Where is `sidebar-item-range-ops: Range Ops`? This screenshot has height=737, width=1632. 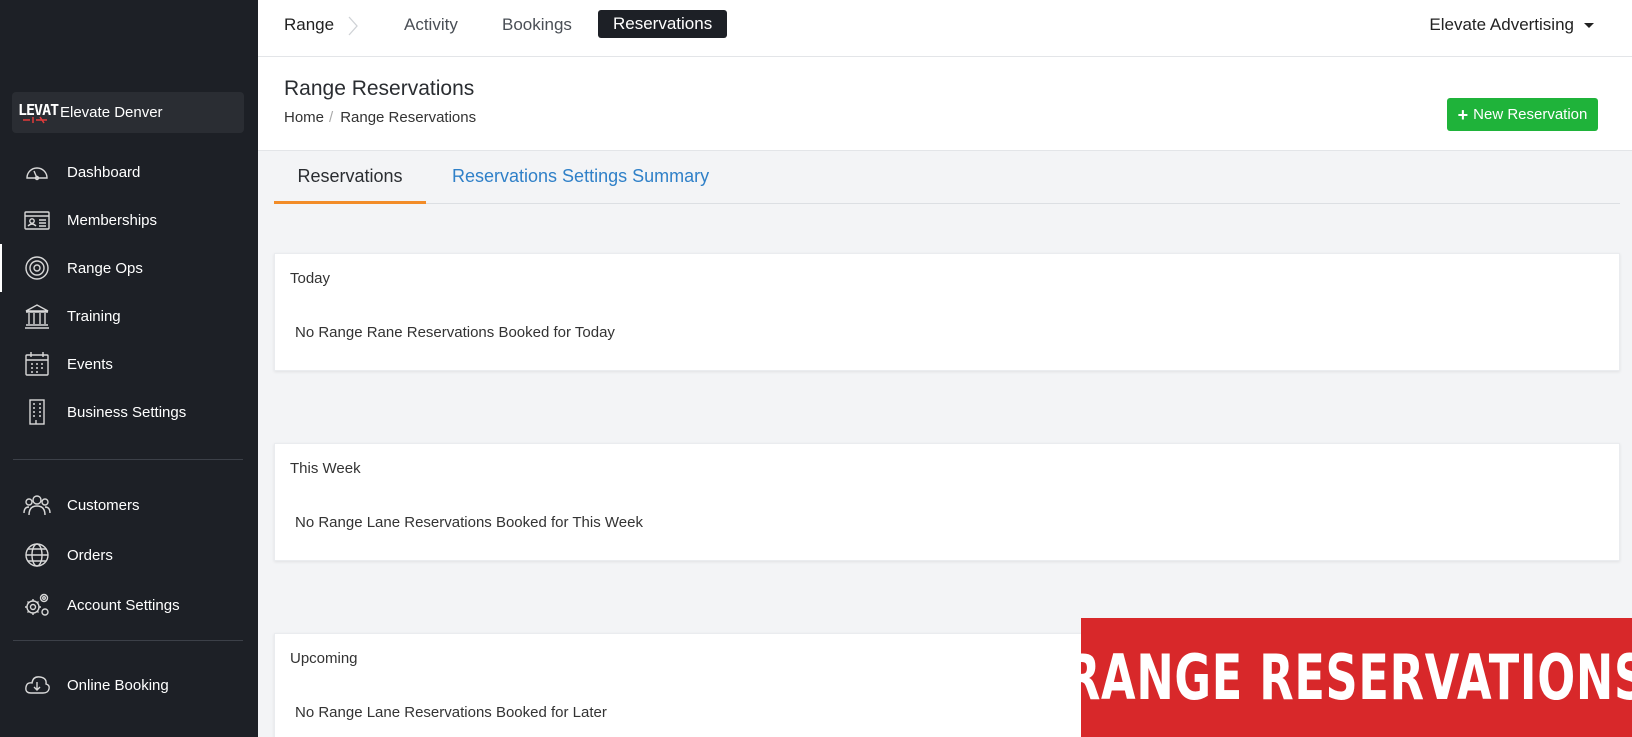 sidebar-item-range-ops: Range Ops is located at coordinates (129, 268).